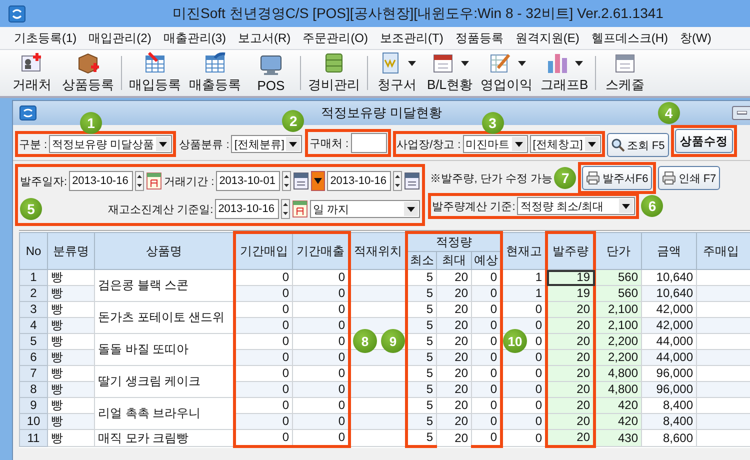 This screenshot has height=460, width=750. Describe the element at coordinates (365, 209) in the screenshot. I see `until-dropdown: 일 까지` at that location.